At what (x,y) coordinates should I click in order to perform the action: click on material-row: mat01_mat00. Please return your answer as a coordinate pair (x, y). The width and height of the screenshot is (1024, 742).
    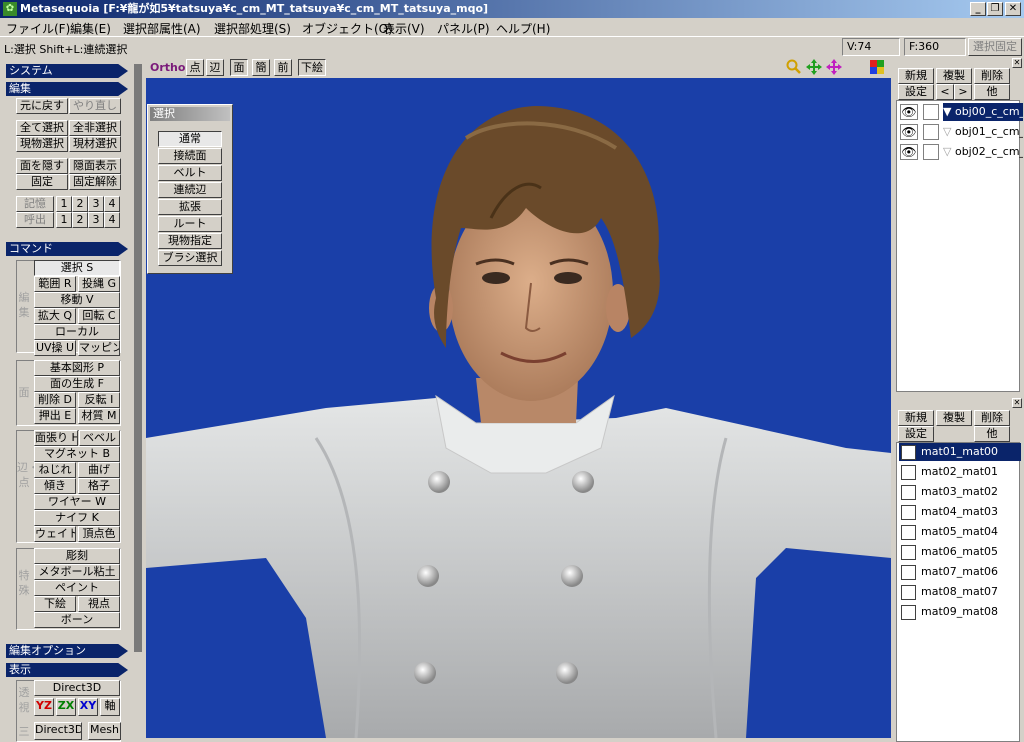
    Looking at the image, I should click on (960, 452).